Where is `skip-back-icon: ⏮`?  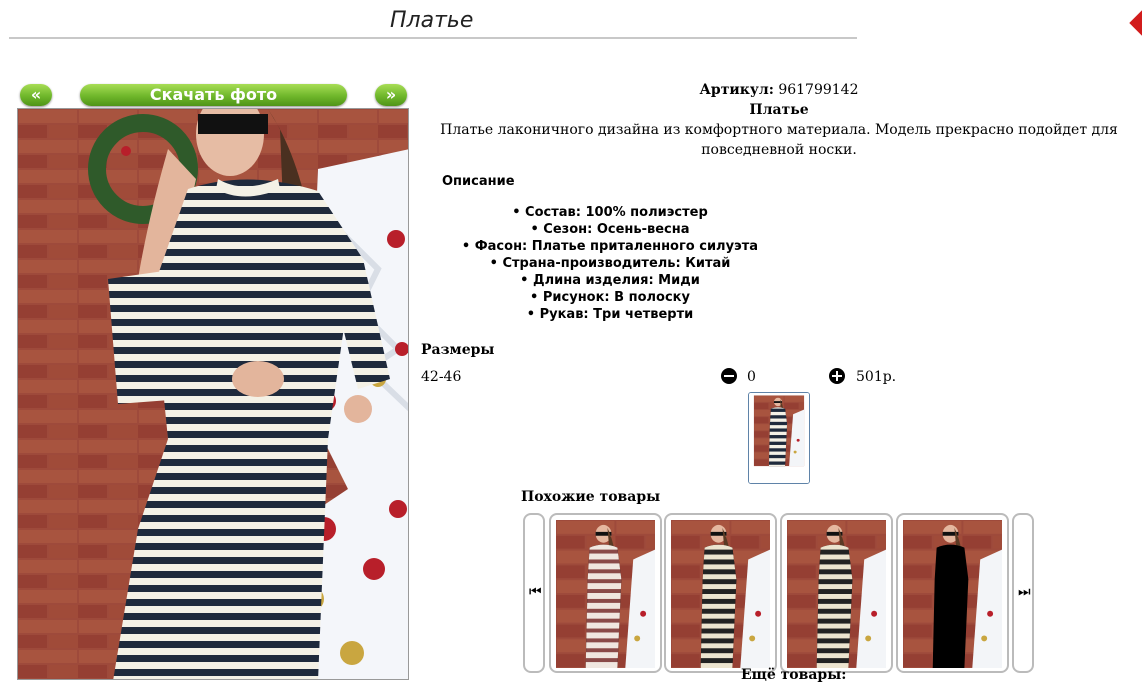 skip-back-icon: ⏮ is located at coordinates (535, 592).